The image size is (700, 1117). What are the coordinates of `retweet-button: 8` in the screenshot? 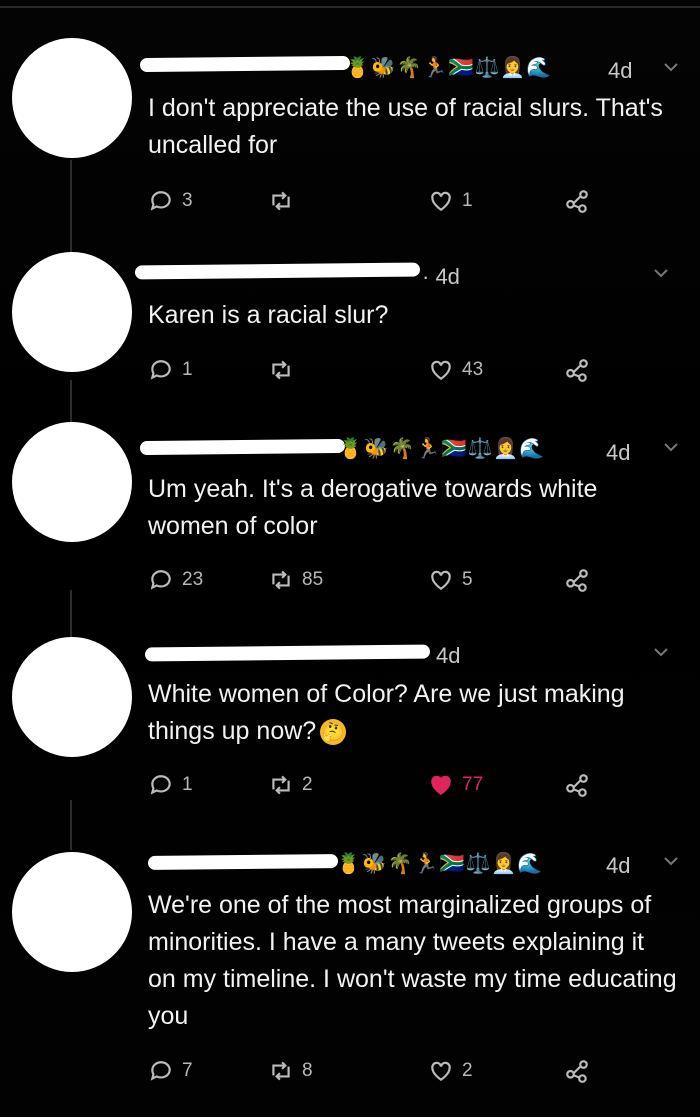 It's located at (290, 1071).